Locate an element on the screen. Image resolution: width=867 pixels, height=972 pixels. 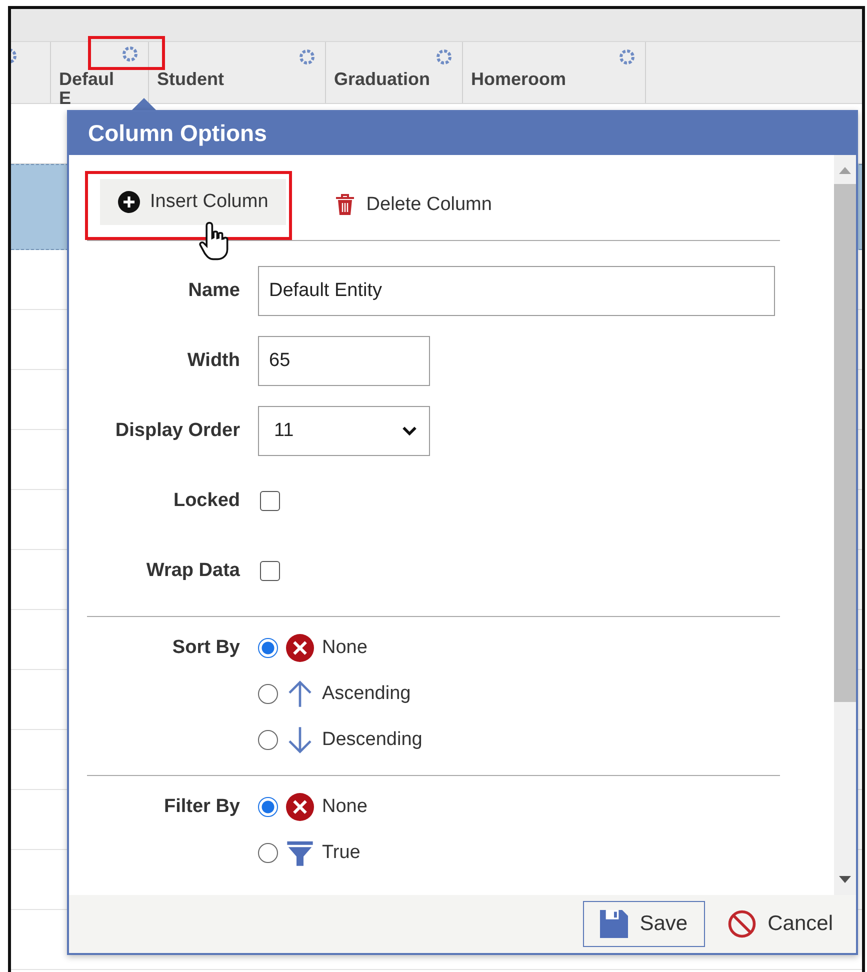
column-header: Defaul is located at coordinates (86, 79).